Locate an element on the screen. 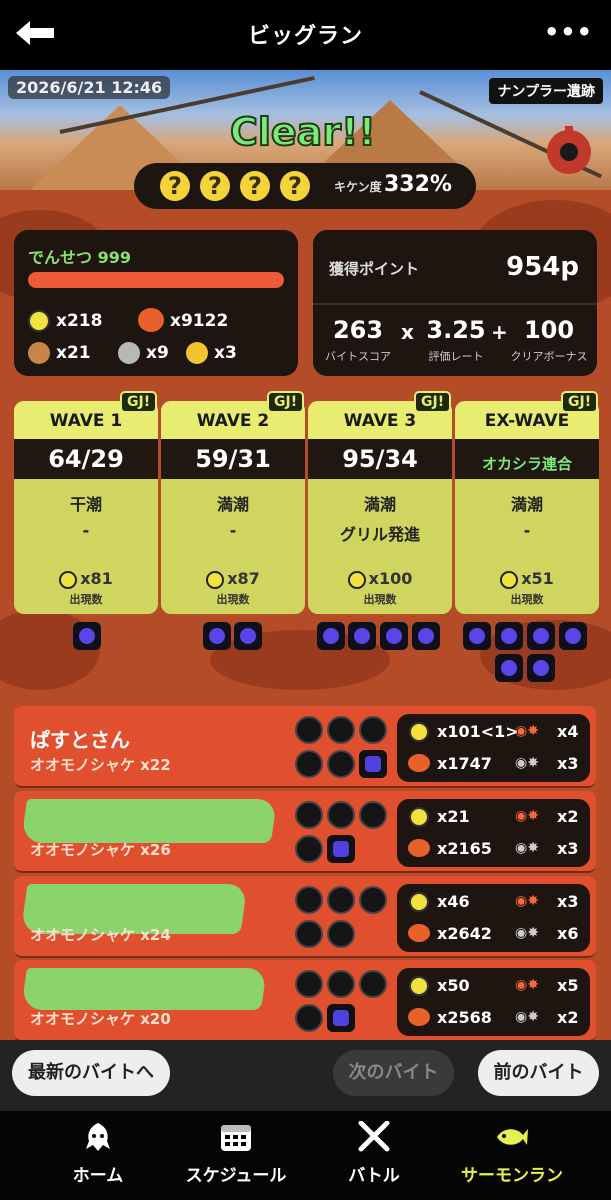 The height and width of the screenshot is (1200, 611). tab-schedule: スケジュール is located at coordinates (236, 1153).